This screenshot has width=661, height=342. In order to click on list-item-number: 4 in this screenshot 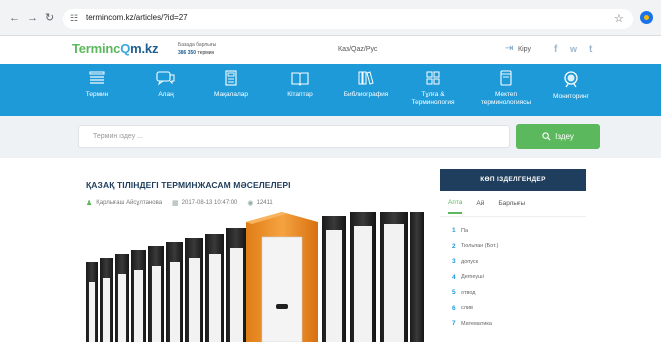, I will do `click(454, 277)`.